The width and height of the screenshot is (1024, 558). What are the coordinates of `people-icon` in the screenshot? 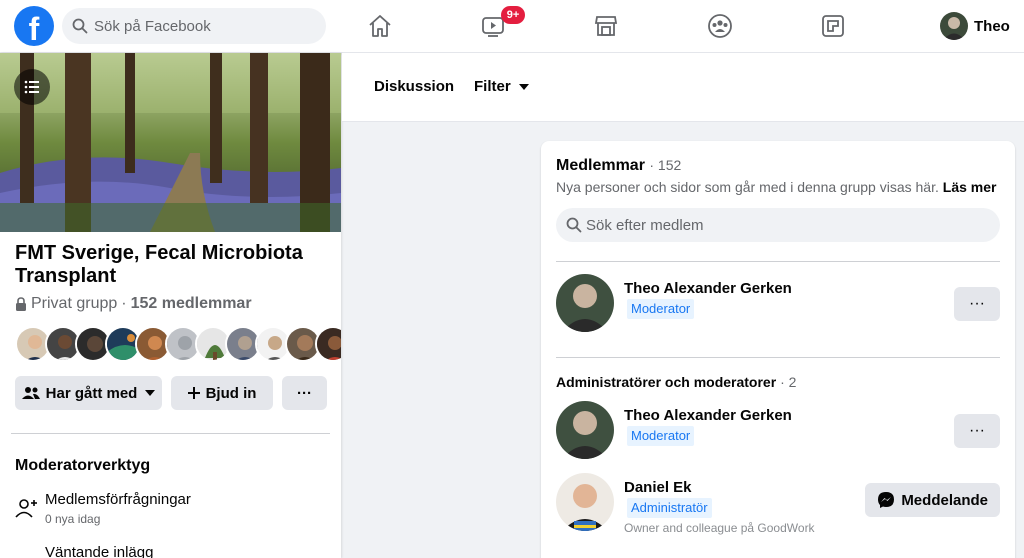 It's located at (30, 393).